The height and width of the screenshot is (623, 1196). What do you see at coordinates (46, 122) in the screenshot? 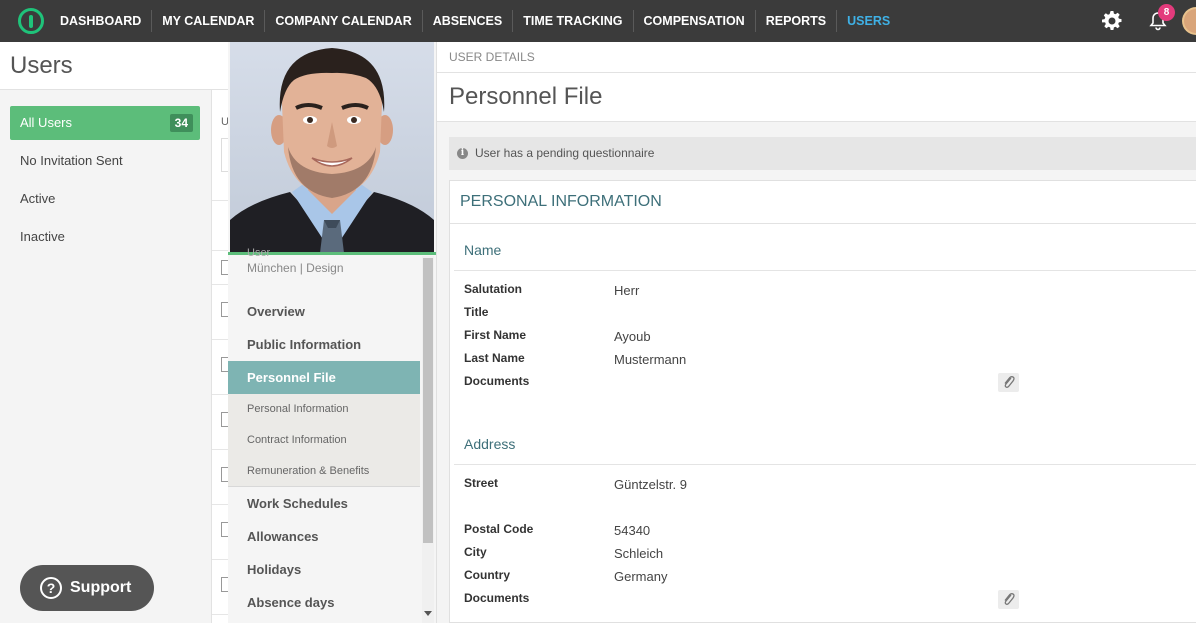
I see `filter-label: All Users` at bounding box center [46, 122].